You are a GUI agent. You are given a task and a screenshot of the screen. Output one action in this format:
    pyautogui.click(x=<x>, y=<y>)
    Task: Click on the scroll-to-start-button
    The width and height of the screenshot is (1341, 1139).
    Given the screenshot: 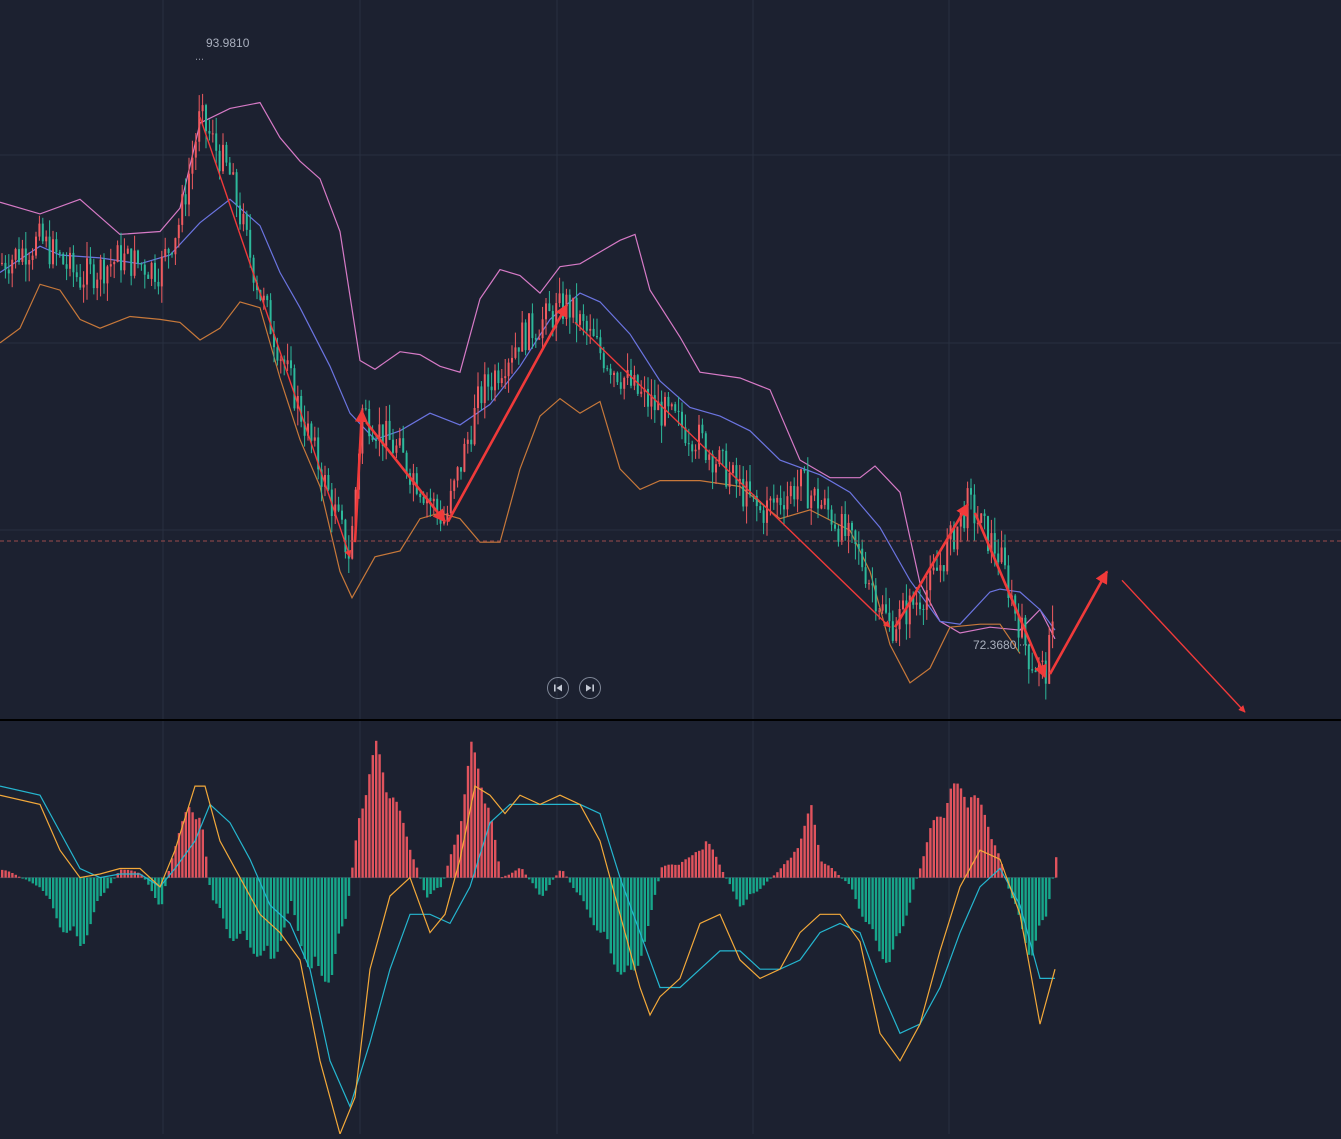 What is the action you would take?
    pyautogui.click(x=558, y=688)
    